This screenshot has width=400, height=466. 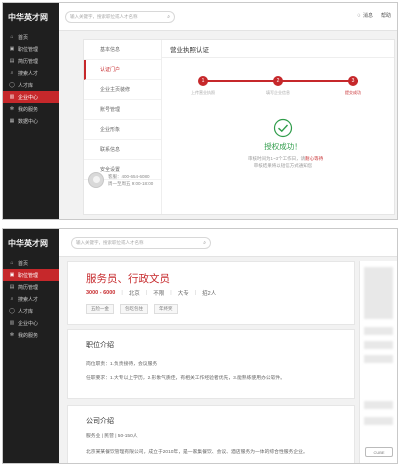 What do you see at coordinates (129, 176) in the screenshot?
I see `contact-phone: 客服：400-654-6080` at bounding box center [129, 176].